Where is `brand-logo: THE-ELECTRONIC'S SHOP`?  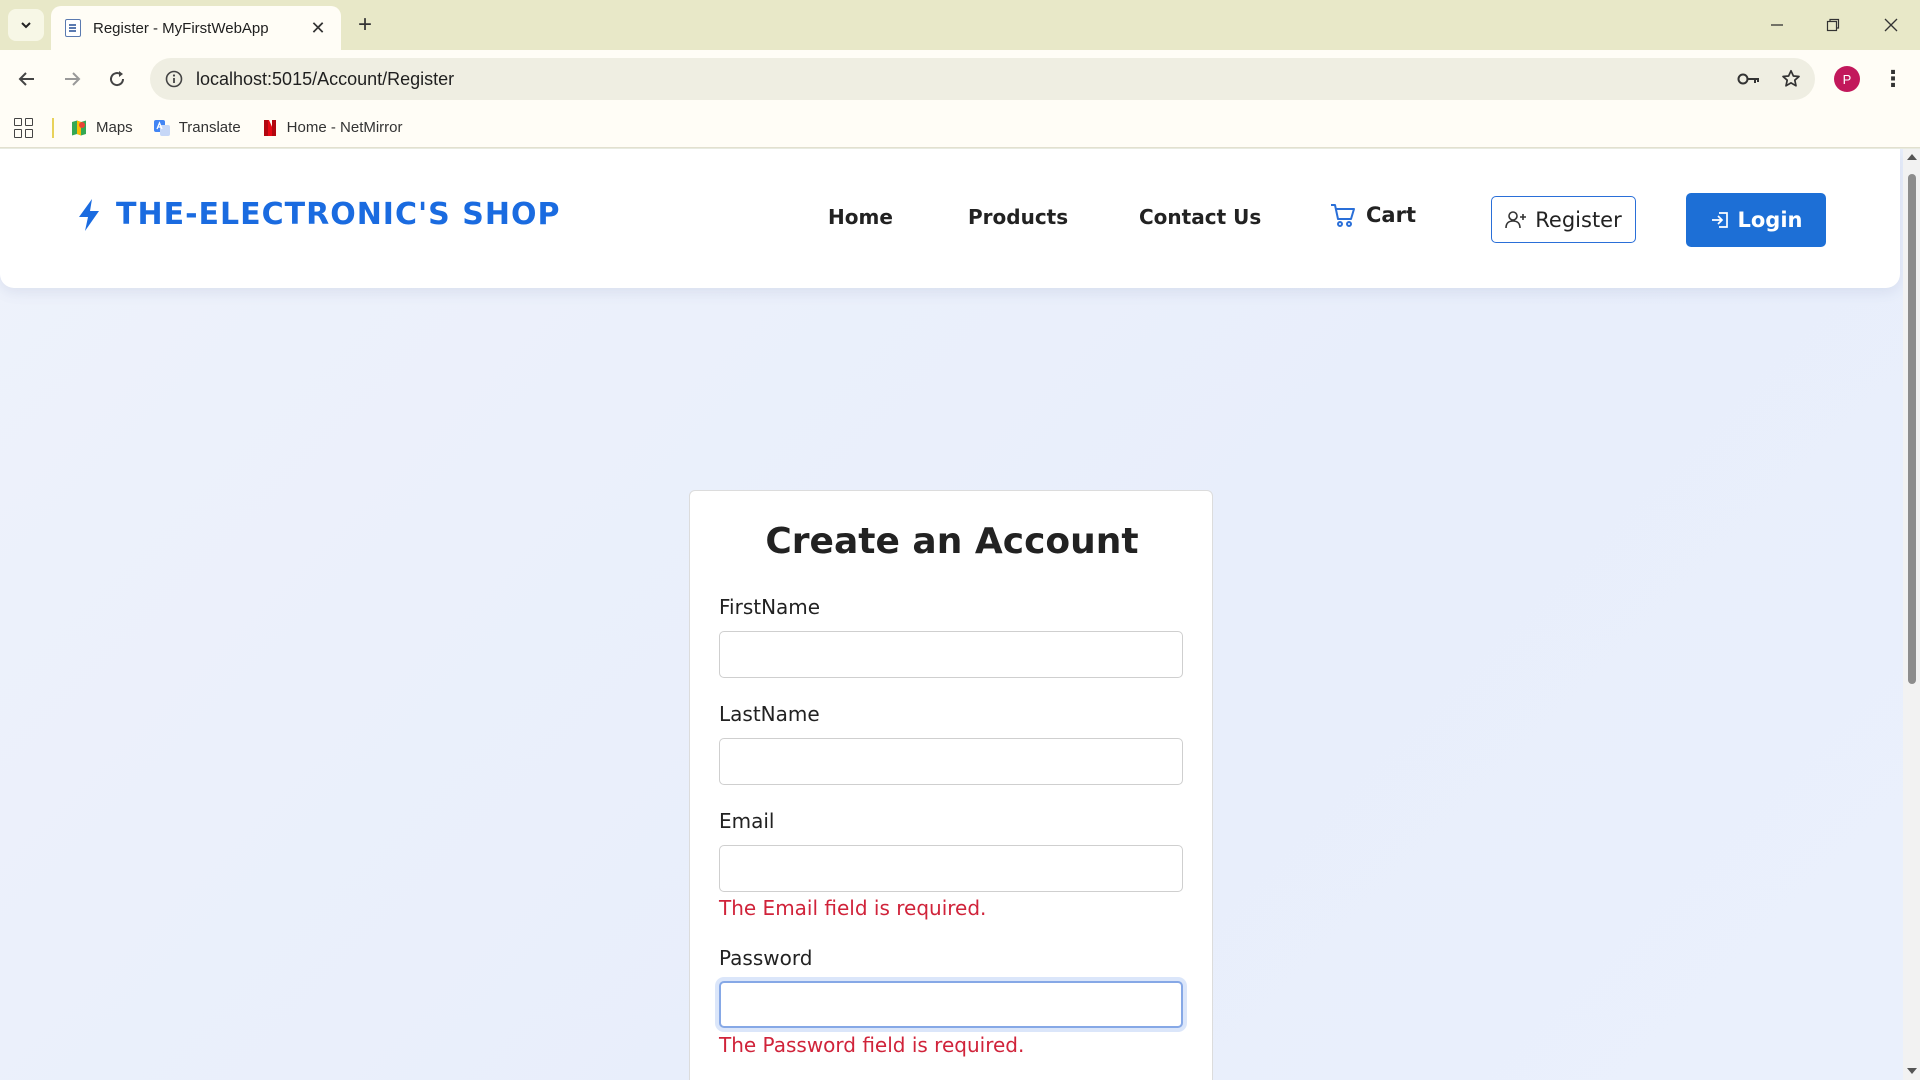
brand-logo: THE-ELECTRONIC'S SHOP is located at coordinates (318, 214).